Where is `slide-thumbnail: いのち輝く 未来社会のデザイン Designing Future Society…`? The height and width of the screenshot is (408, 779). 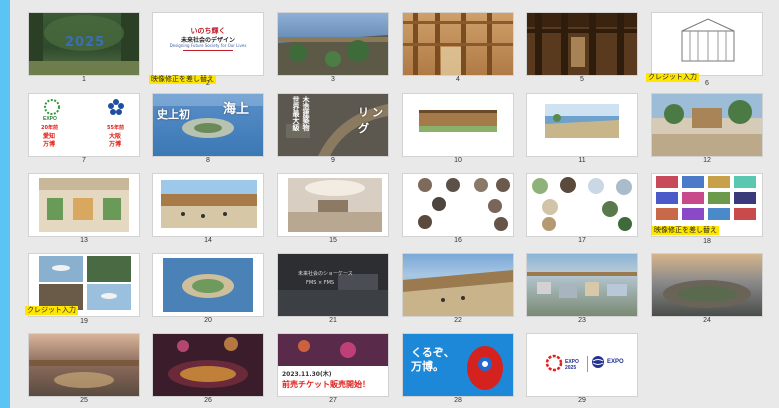 slide-thumbnail: いのち輝く 未来社会のデザイン Designing Future Society… is located at coordinates (206, 50).